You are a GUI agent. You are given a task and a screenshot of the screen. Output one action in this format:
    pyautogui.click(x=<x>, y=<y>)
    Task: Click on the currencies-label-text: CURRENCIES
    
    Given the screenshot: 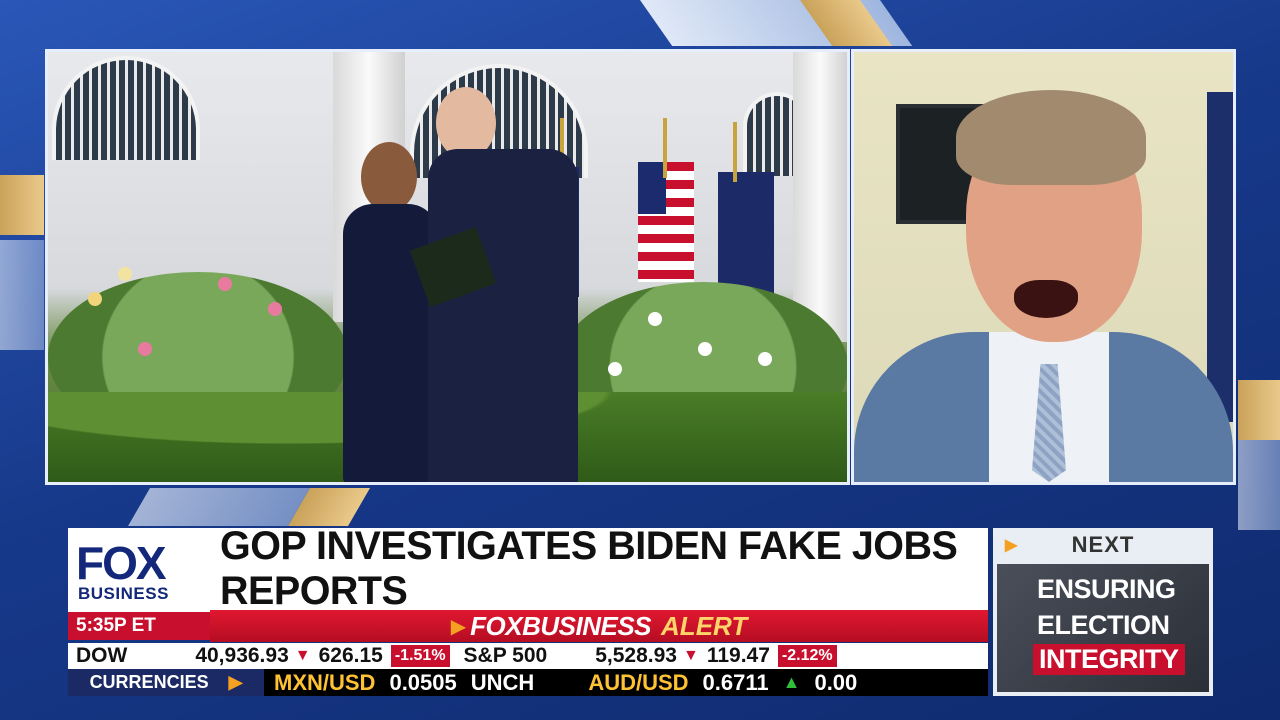 What is the action you would take?
    pyautogui.click(x=149, y=682)
    